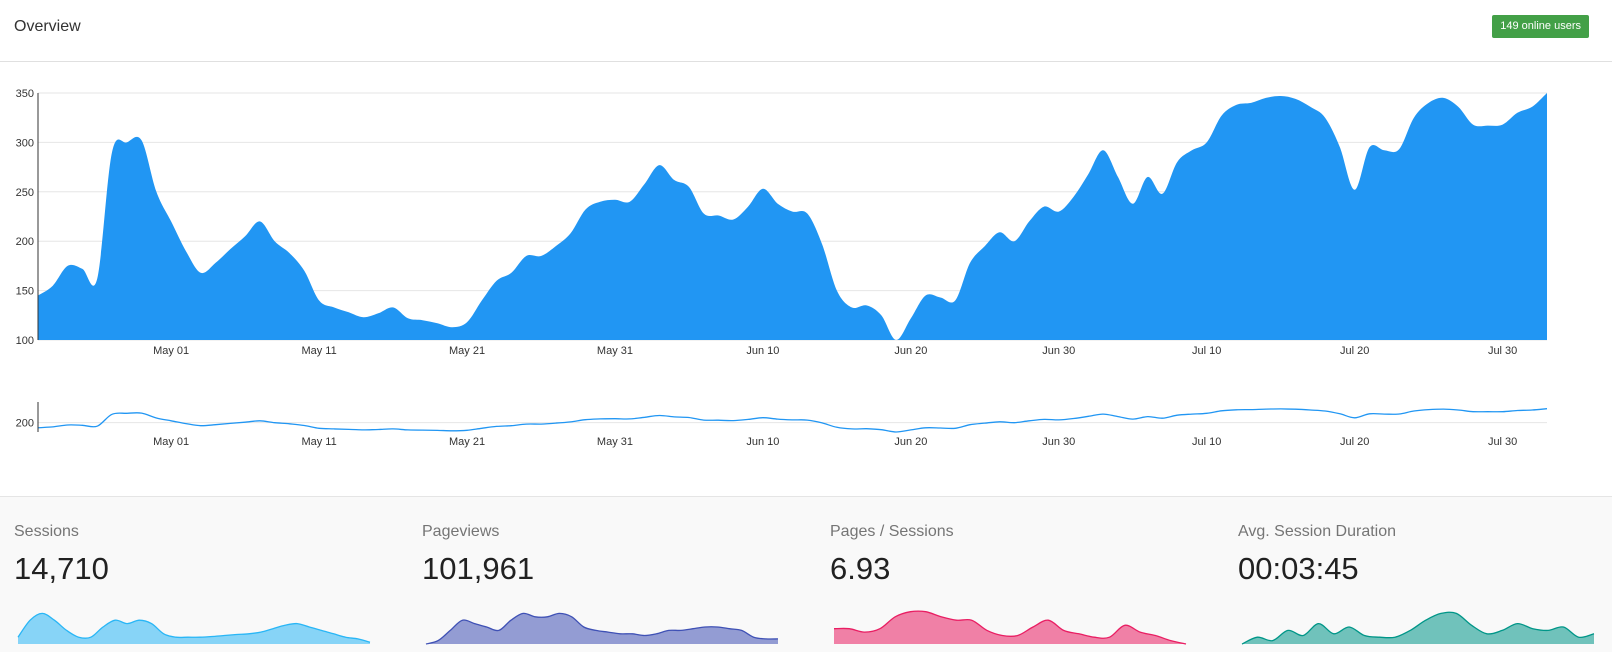 The image size is (1612, 653). I want to click on stat-pages-per-session: Pages / Sessions 6.93, so click(1020, 575).